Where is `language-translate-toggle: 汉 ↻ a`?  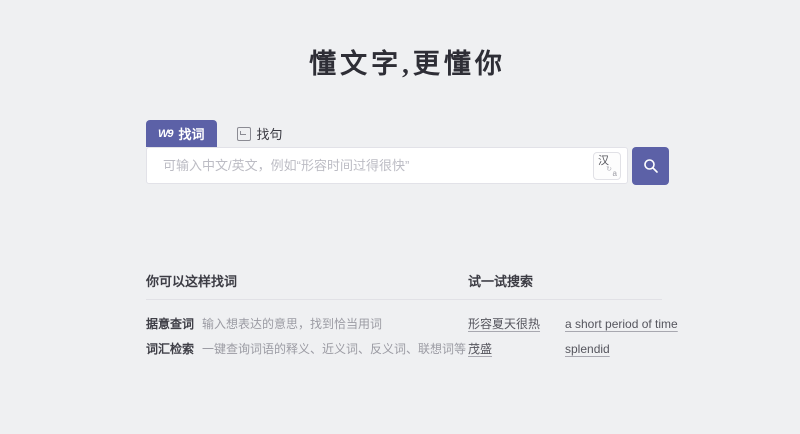
language-translate-toggle: 汉 ↻ a is located at coordinates (607, 165).